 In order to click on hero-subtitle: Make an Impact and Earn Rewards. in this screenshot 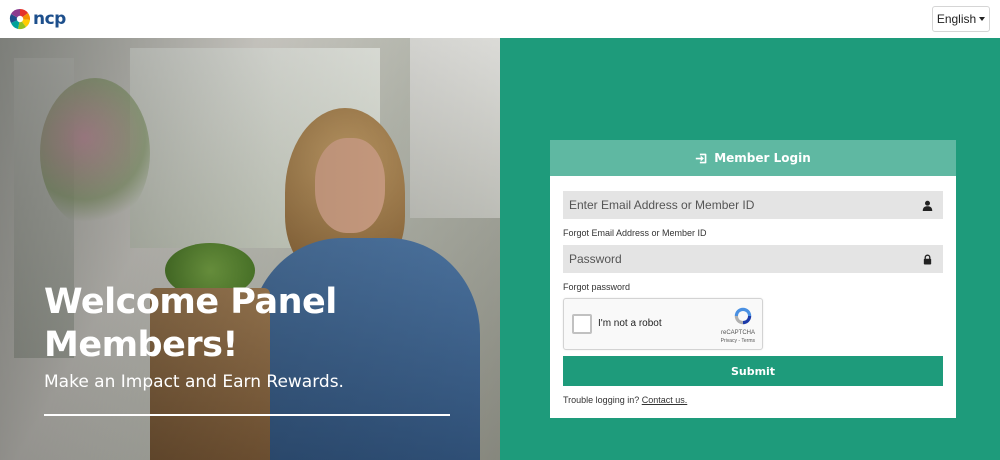, I will do `click(194, 382)`.